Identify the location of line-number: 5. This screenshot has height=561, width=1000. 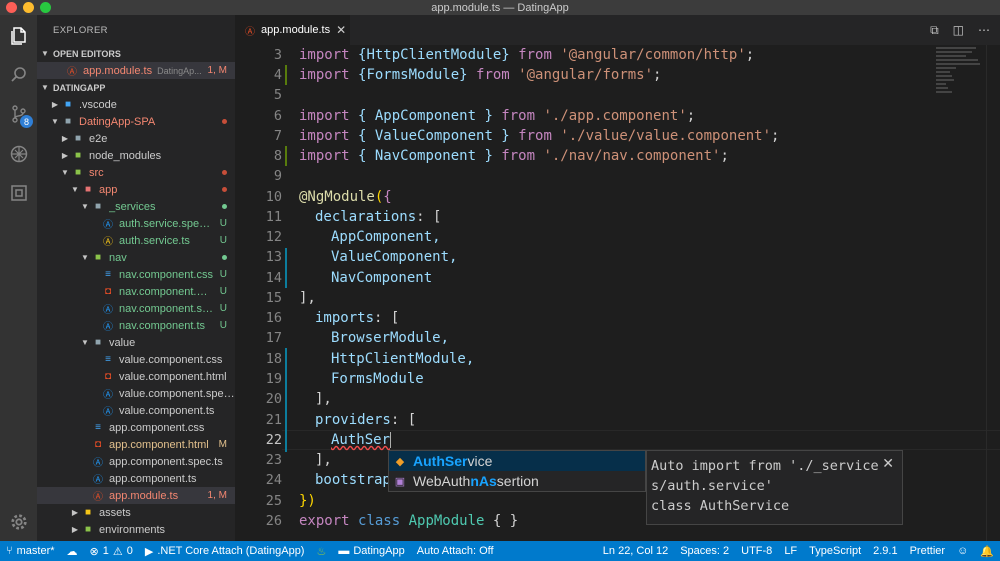
(277, 95).